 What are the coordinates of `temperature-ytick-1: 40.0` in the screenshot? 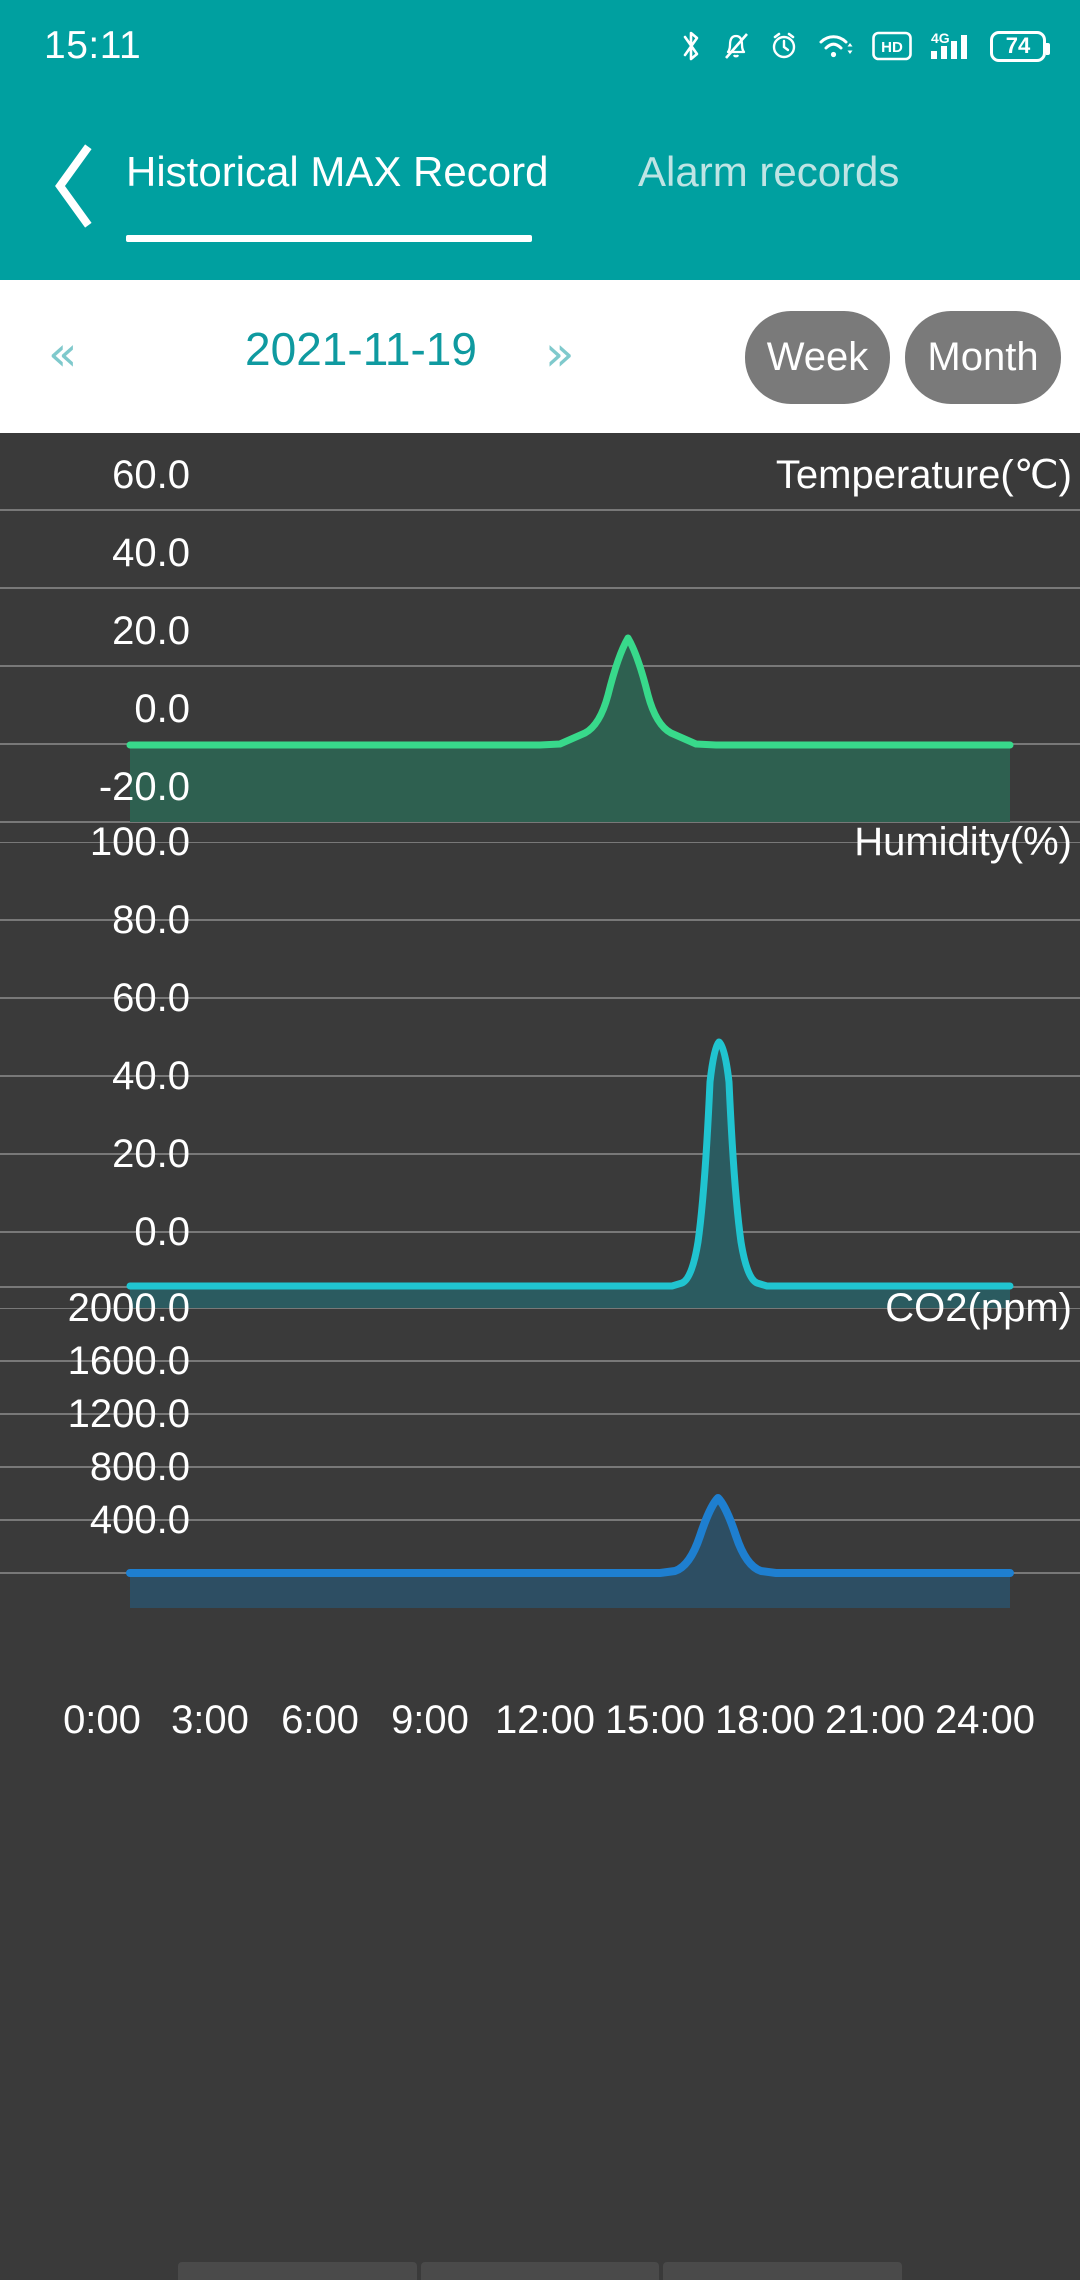 It's located at (151, 553).